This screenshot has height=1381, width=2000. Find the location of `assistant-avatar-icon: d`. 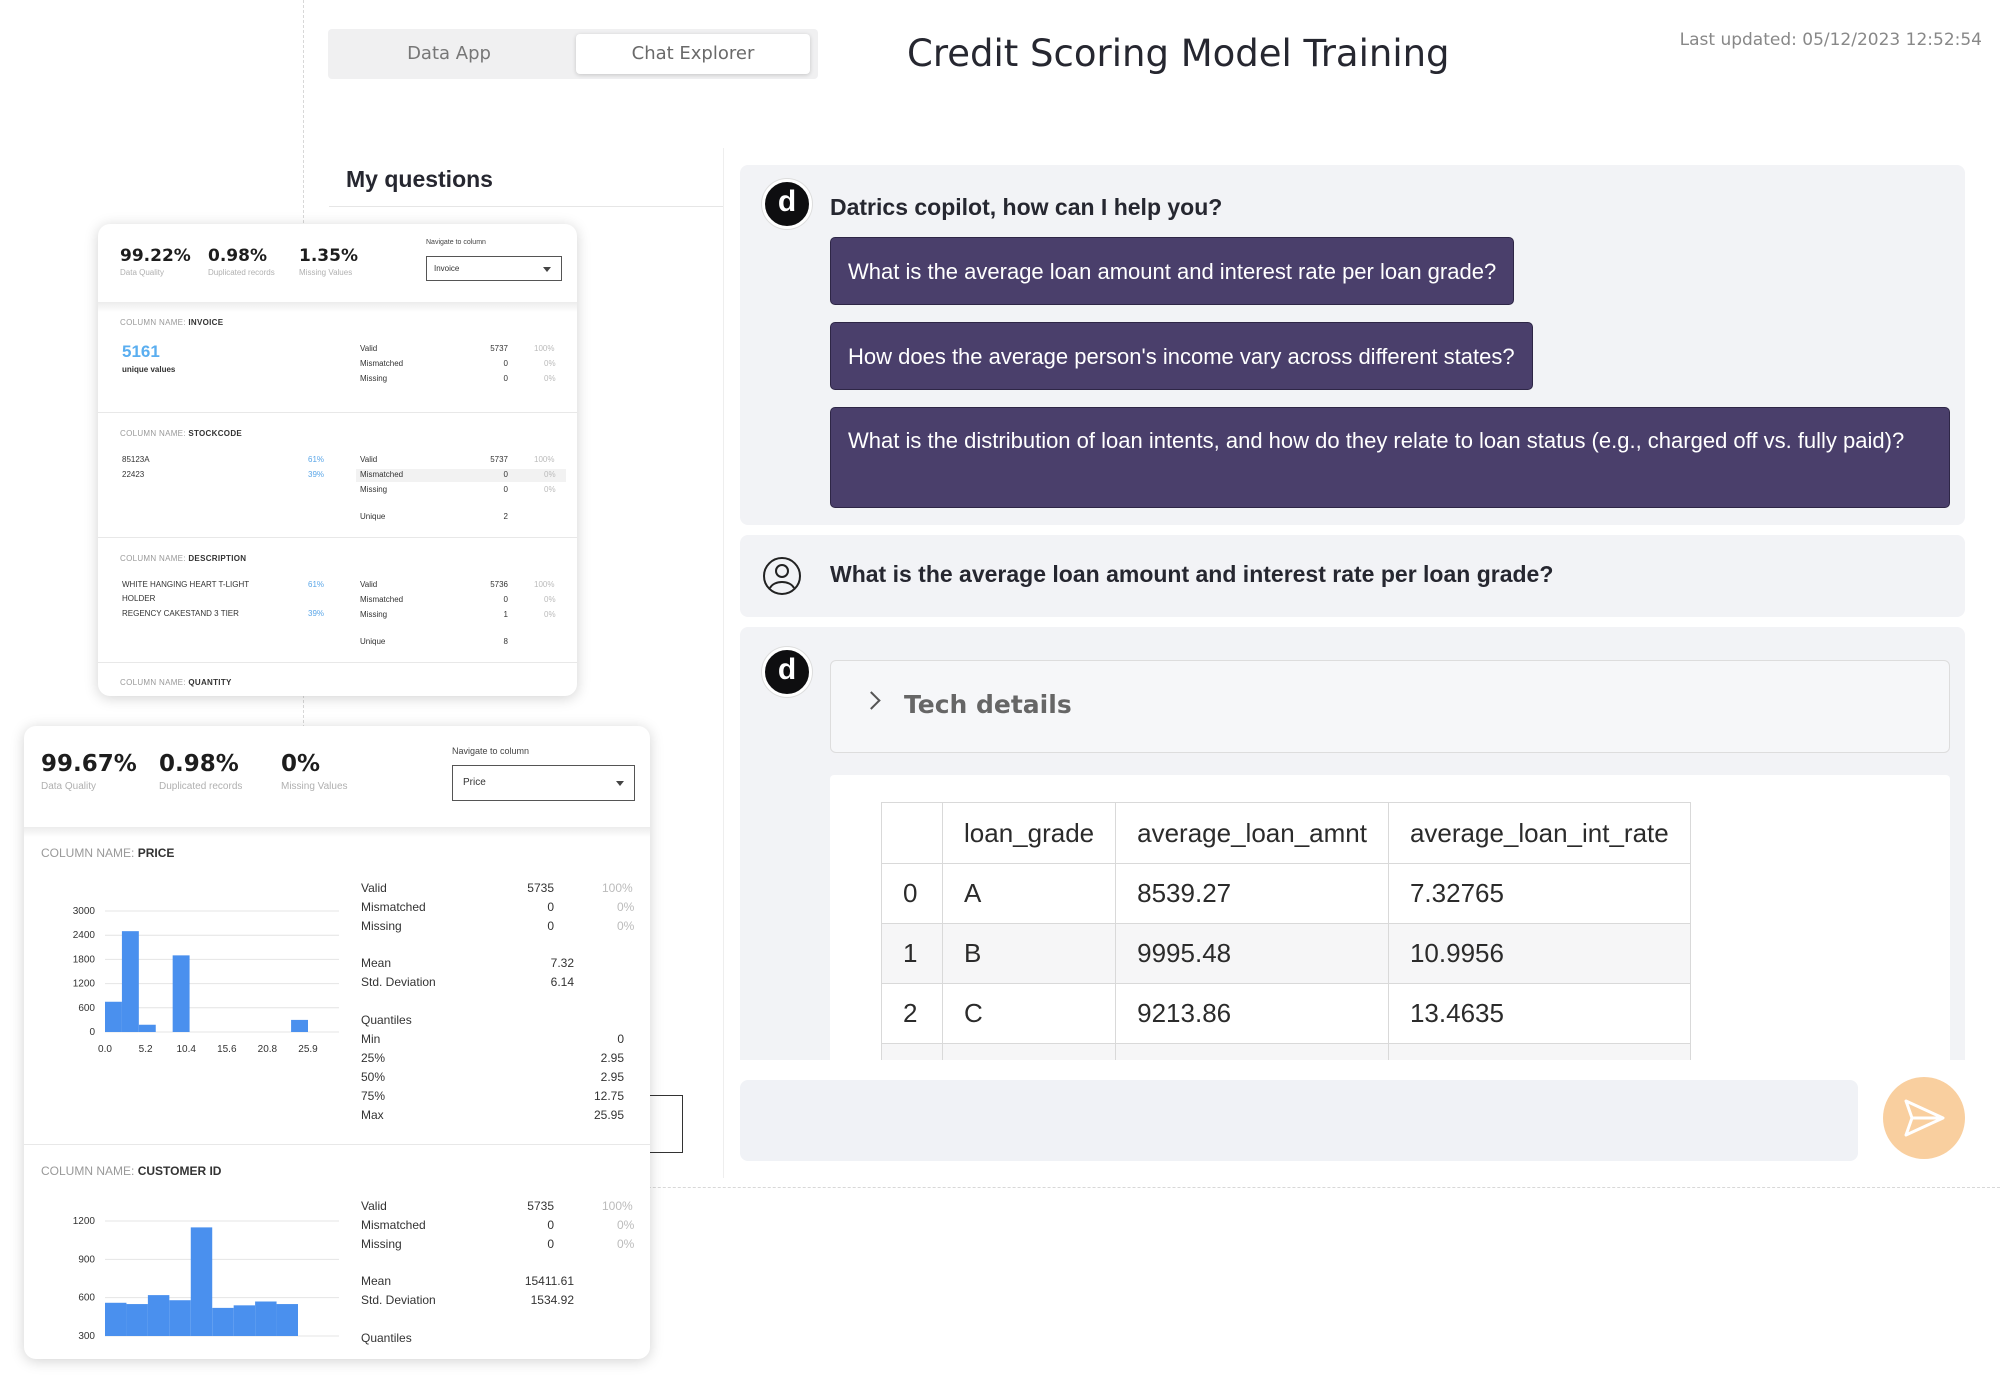

assistant-avatar-icon: d is located at coordinates (787, 204).